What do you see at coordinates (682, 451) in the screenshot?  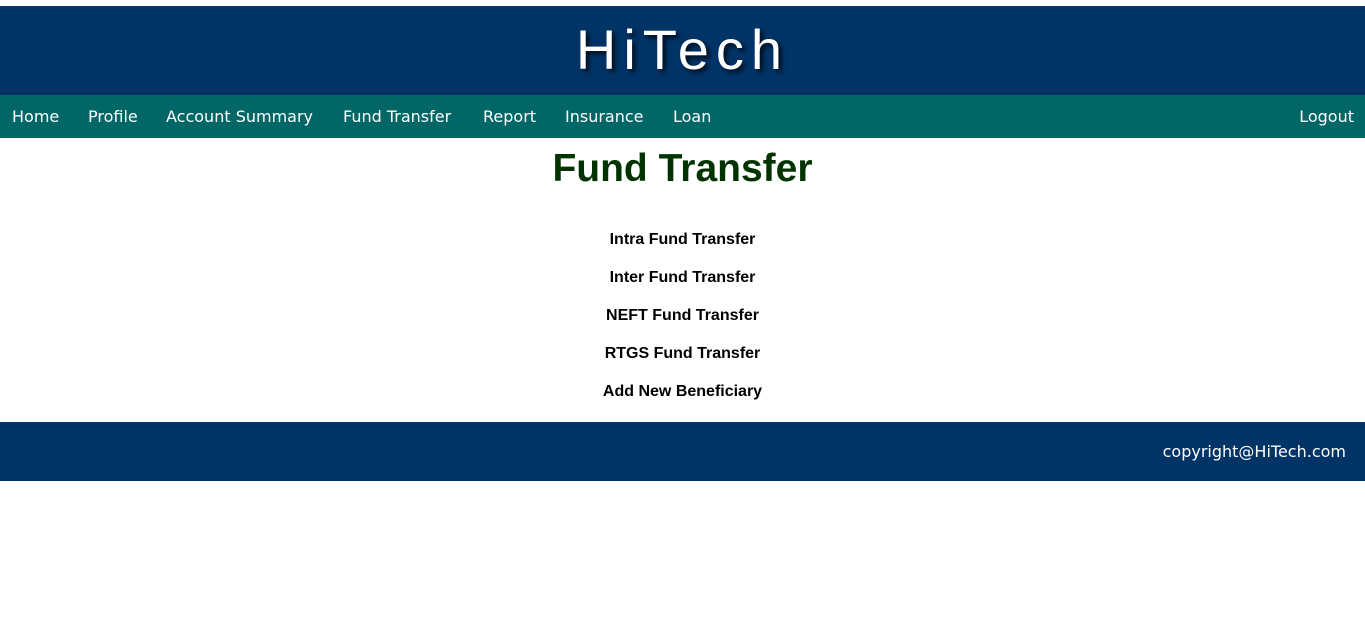 I see `site-footer: copyright@HiTech.com` at bounding box center [682, 451].